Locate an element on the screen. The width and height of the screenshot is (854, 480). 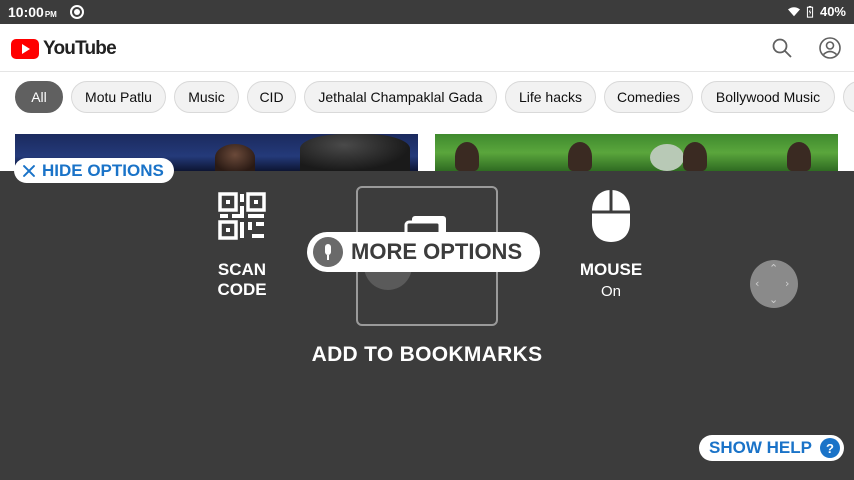
scan-code-label: SCAN CODE is located at coordinates (242, 280).